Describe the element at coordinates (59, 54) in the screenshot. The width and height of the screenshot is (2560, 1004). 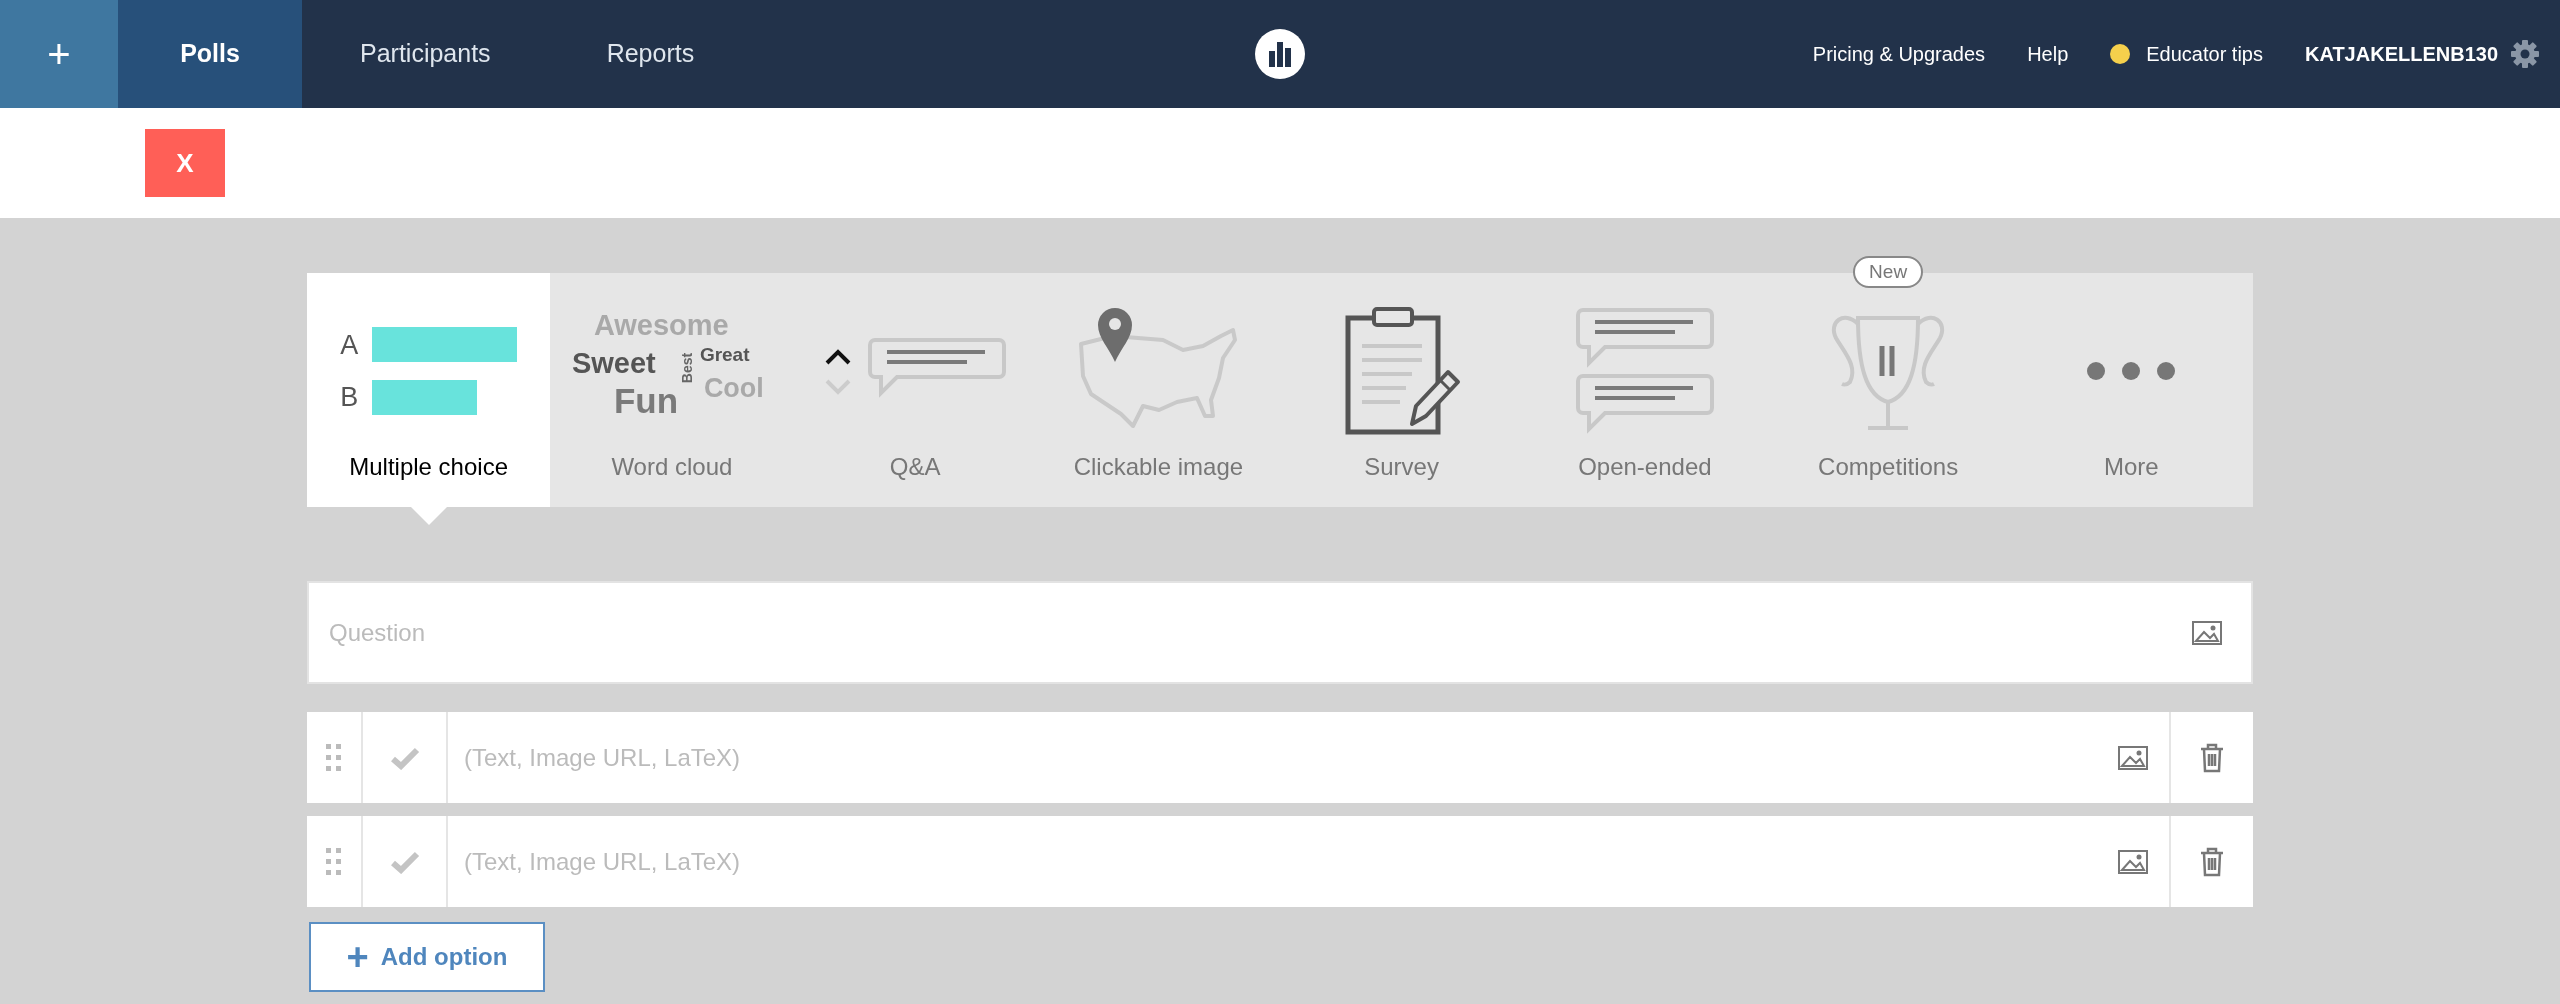
I see `new-button: +` at that location.